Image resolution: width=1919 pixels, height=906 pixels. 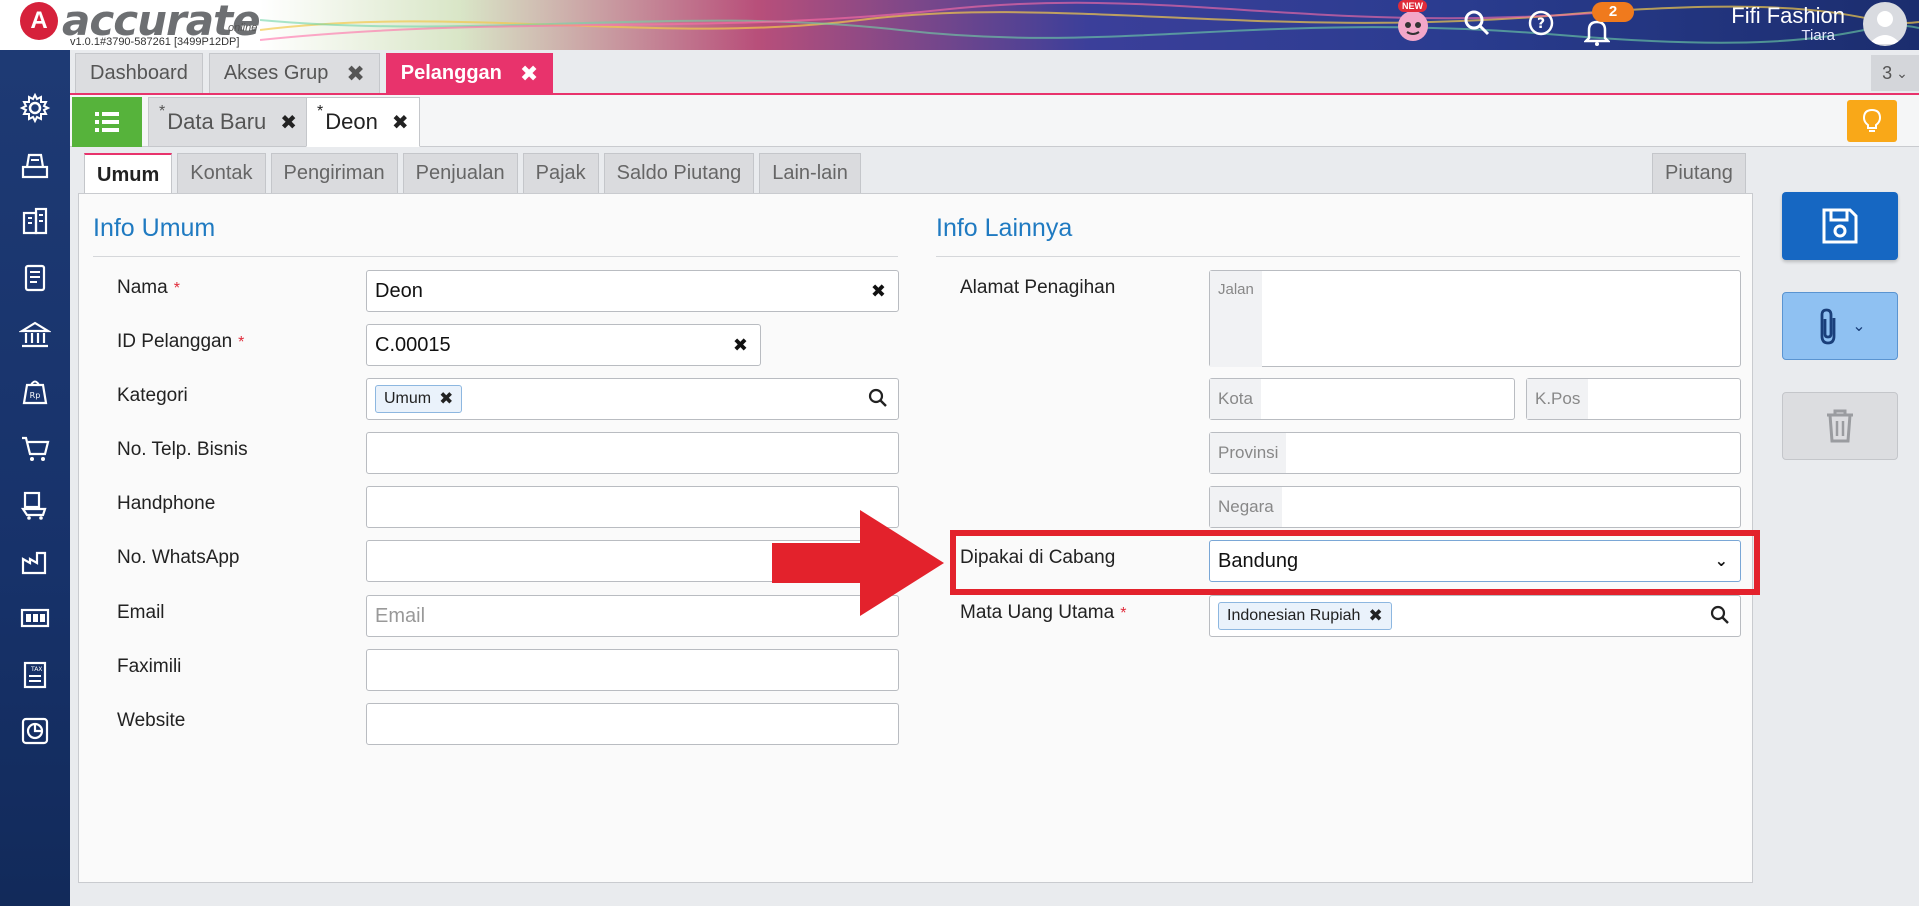 I want to click on document-tabs-bar: * Data Baru ✖ * Deon ✖, so click(x=994, y=121).